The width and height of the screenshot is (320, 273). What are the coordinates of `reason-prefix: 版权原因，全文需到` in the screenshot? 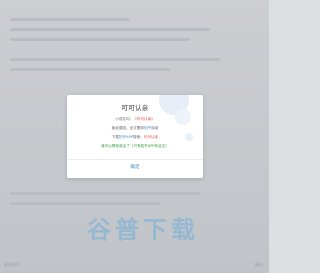 It's located at (127, 128).